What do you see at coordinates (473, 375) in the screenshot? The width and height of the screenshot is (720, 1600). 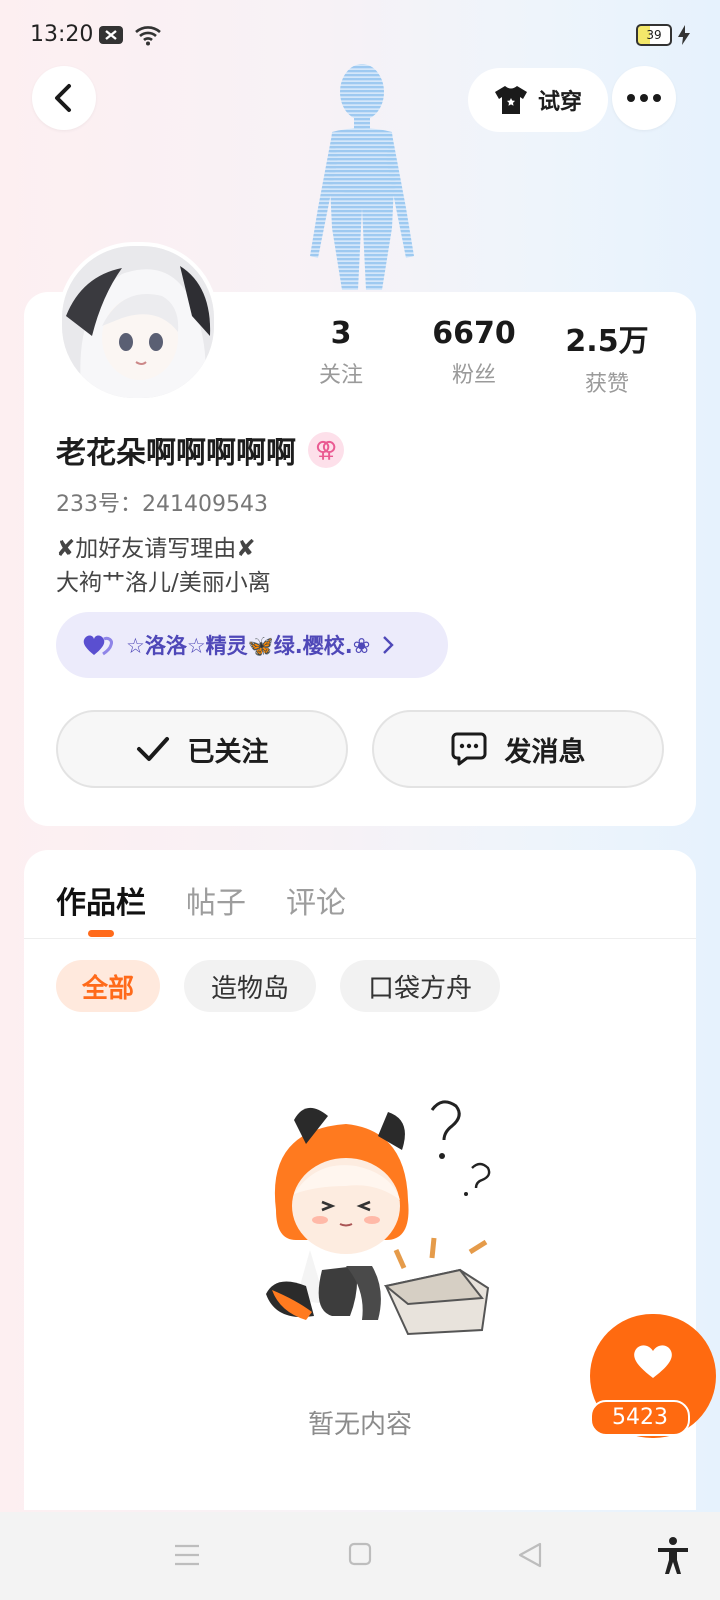 I see `stat-fans-label: 粉丝` at bounding box center [473, 375].